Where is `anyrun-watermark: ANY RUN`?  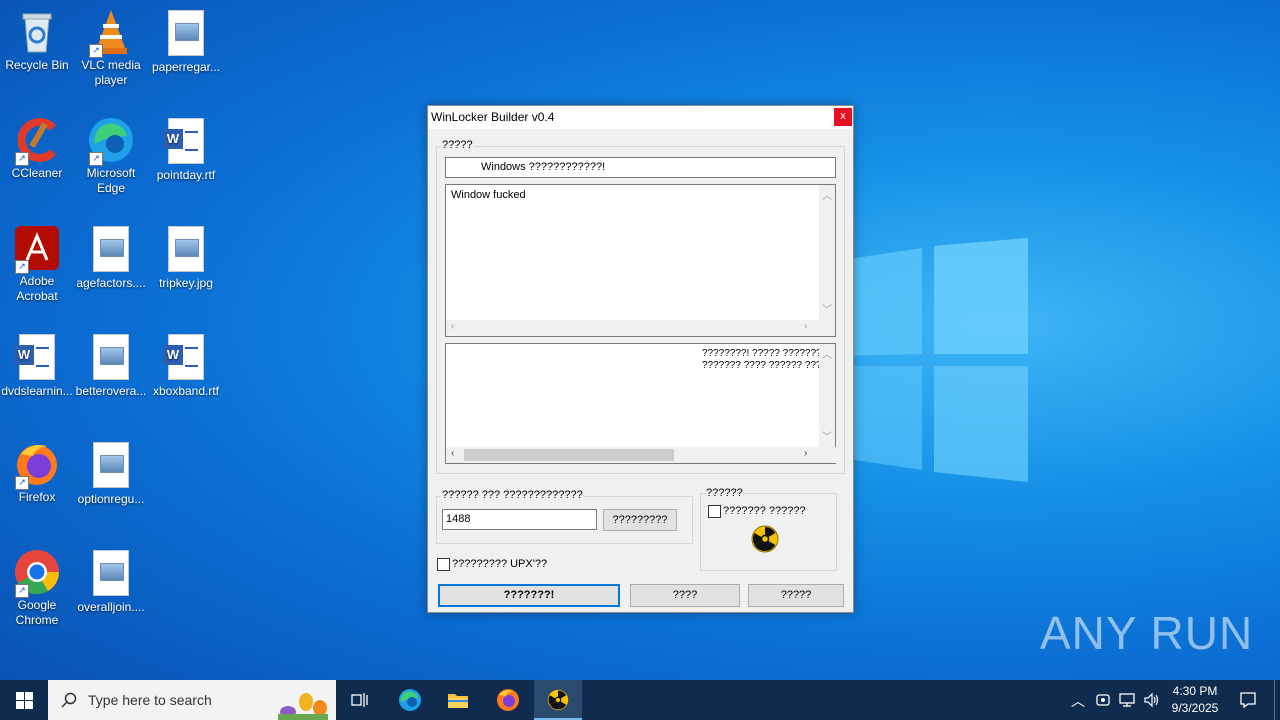 anyrun-watermark: ANY RUN is located at coordinates (1147, 633).